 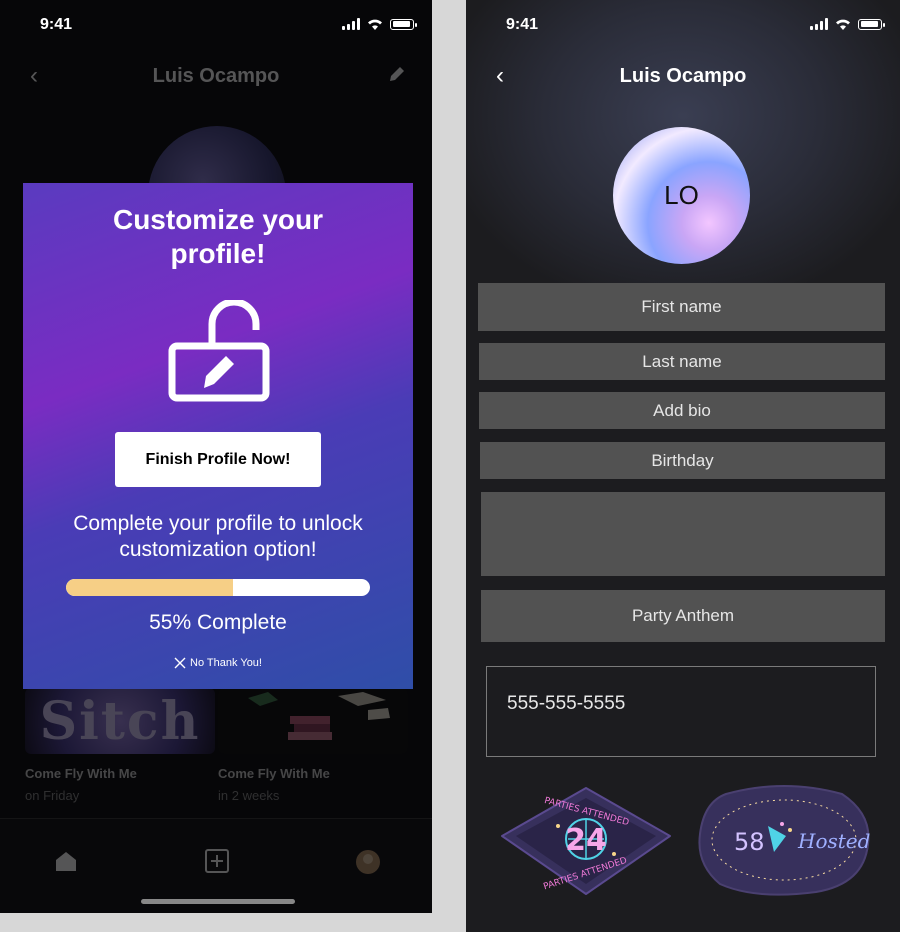 I want to click on dismiss-label: No Thank You!, so click(x=226, y=663).